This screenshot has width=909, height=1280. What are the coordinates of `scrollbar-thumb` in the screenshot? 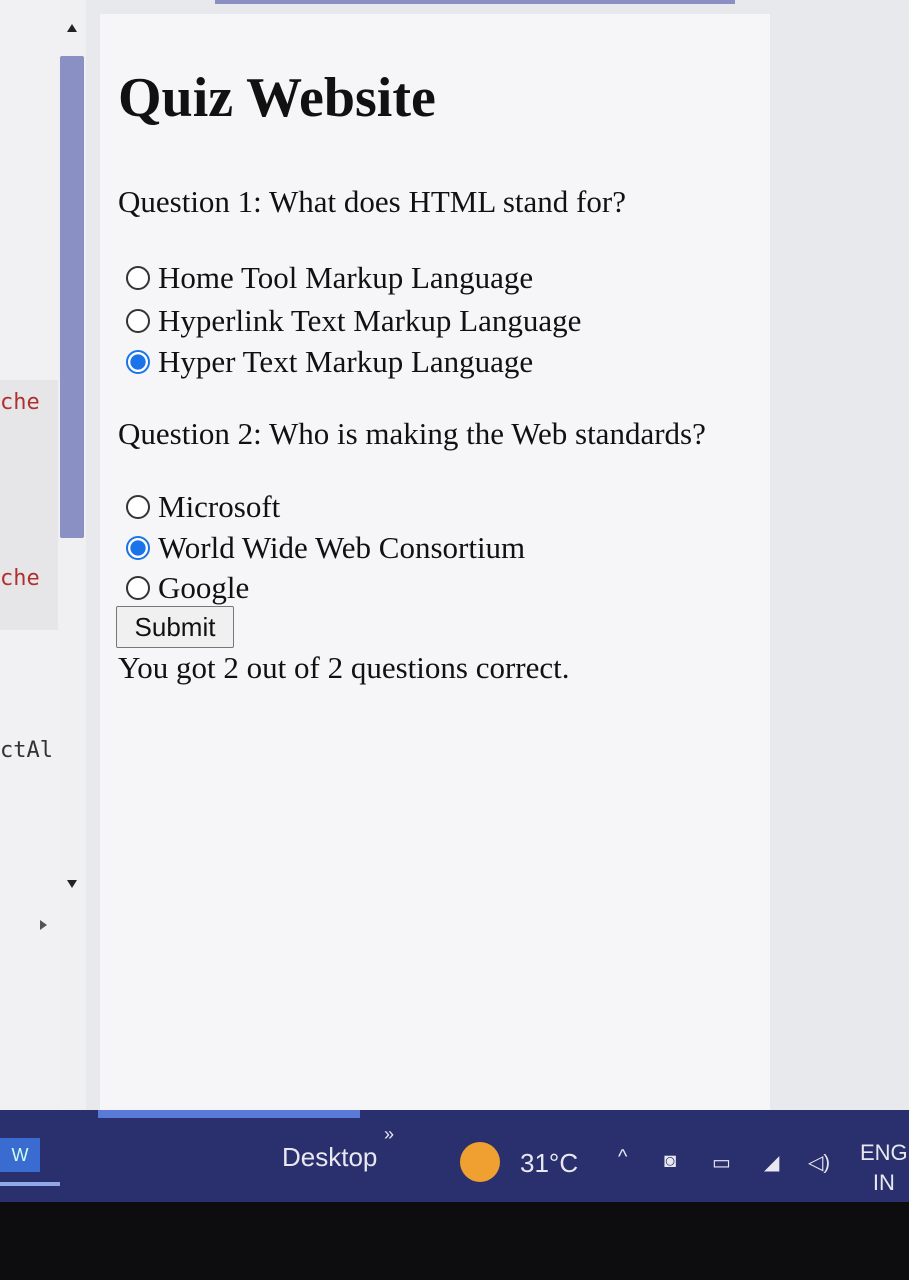 It's located at (72, 297).